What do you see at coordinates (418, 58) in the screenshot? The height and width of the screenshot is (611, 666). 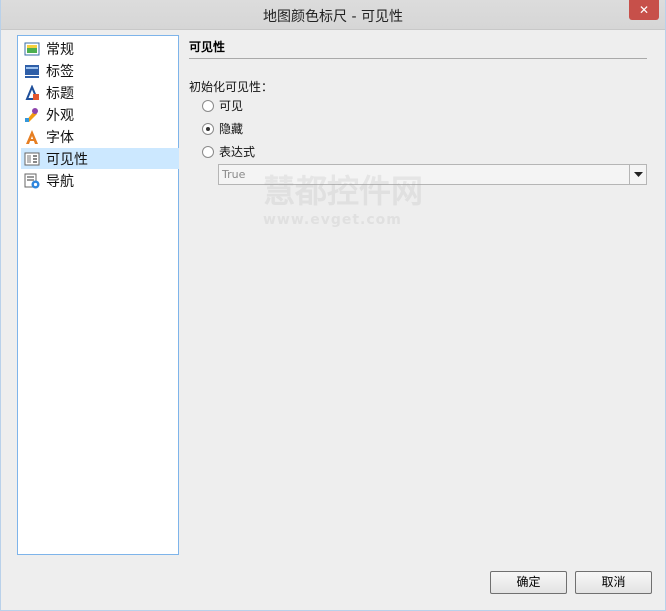 I see `section-divider` at bounding box center [418, 58].